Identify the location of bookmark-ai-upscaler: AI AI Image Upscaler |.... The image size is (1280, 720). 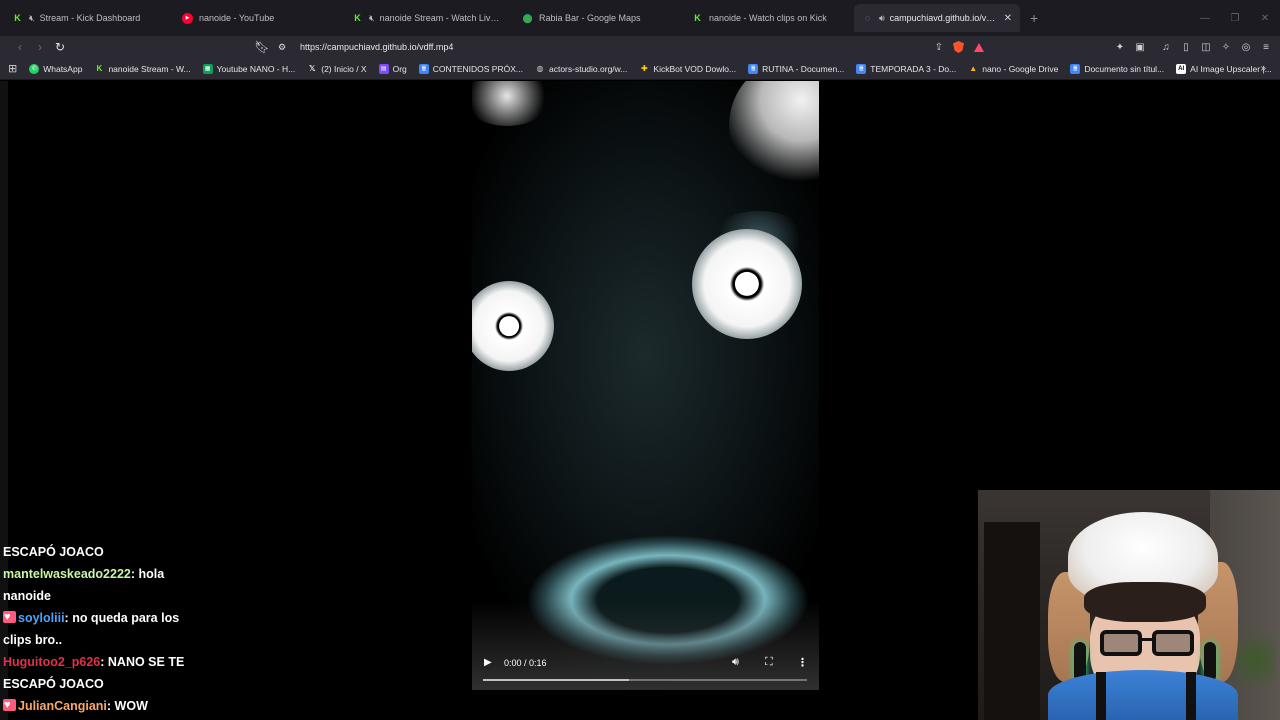
(1224, 68).